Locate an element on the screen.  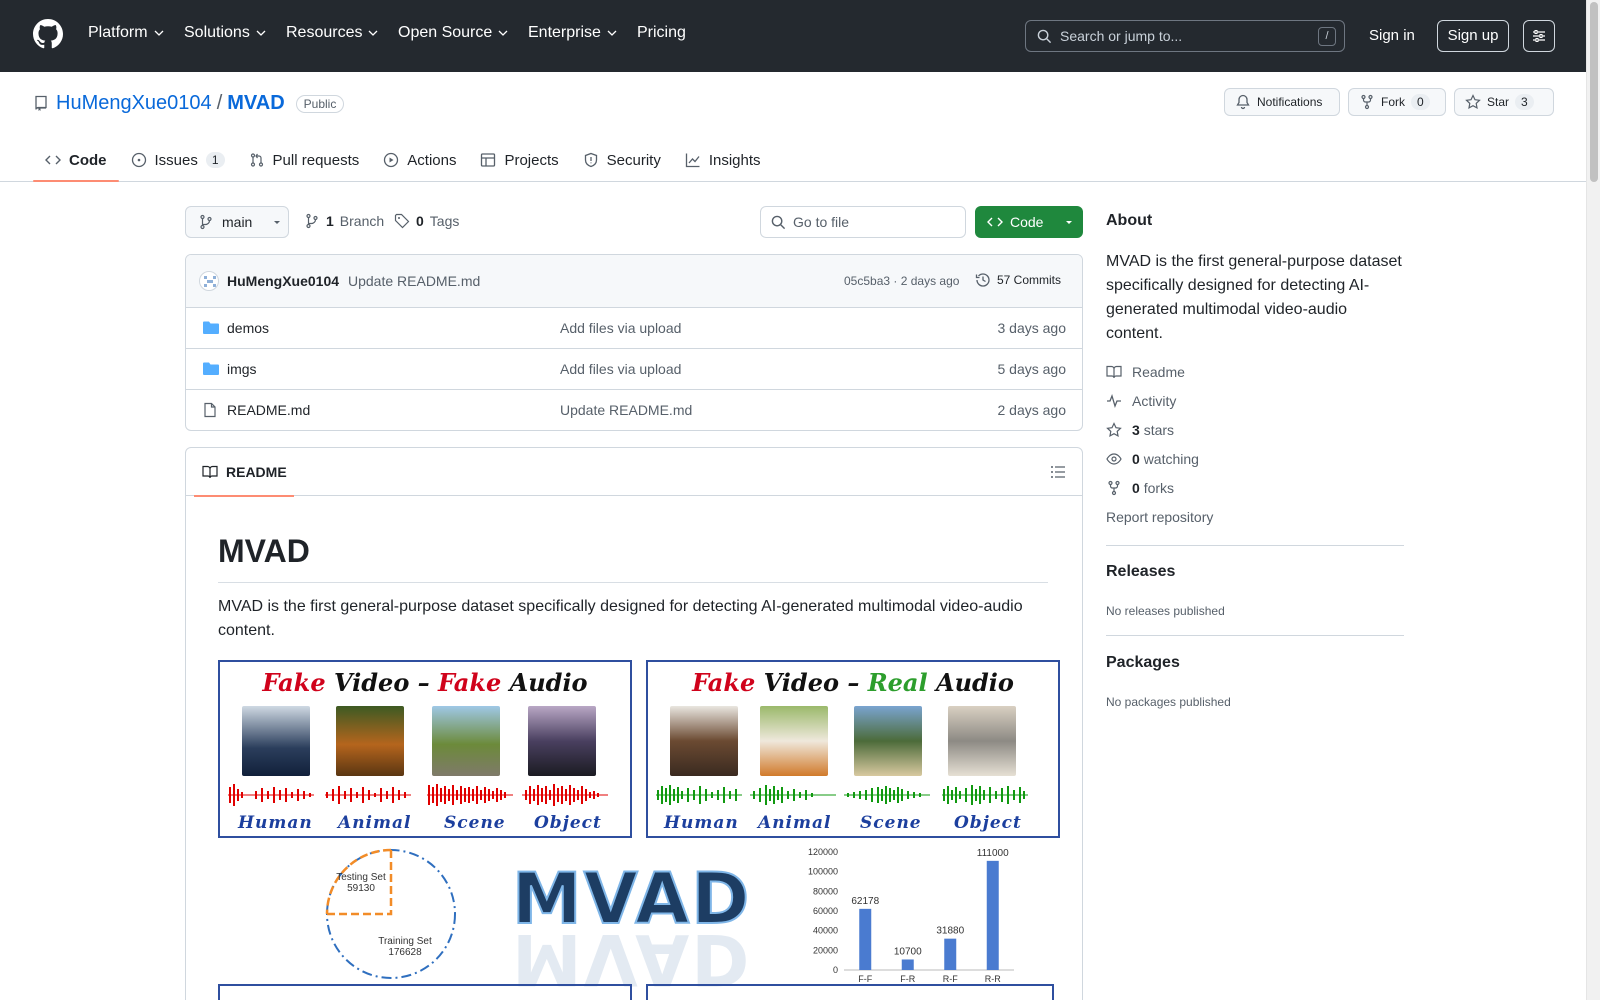
github-logo-icon is located at coordinates (48, 34).